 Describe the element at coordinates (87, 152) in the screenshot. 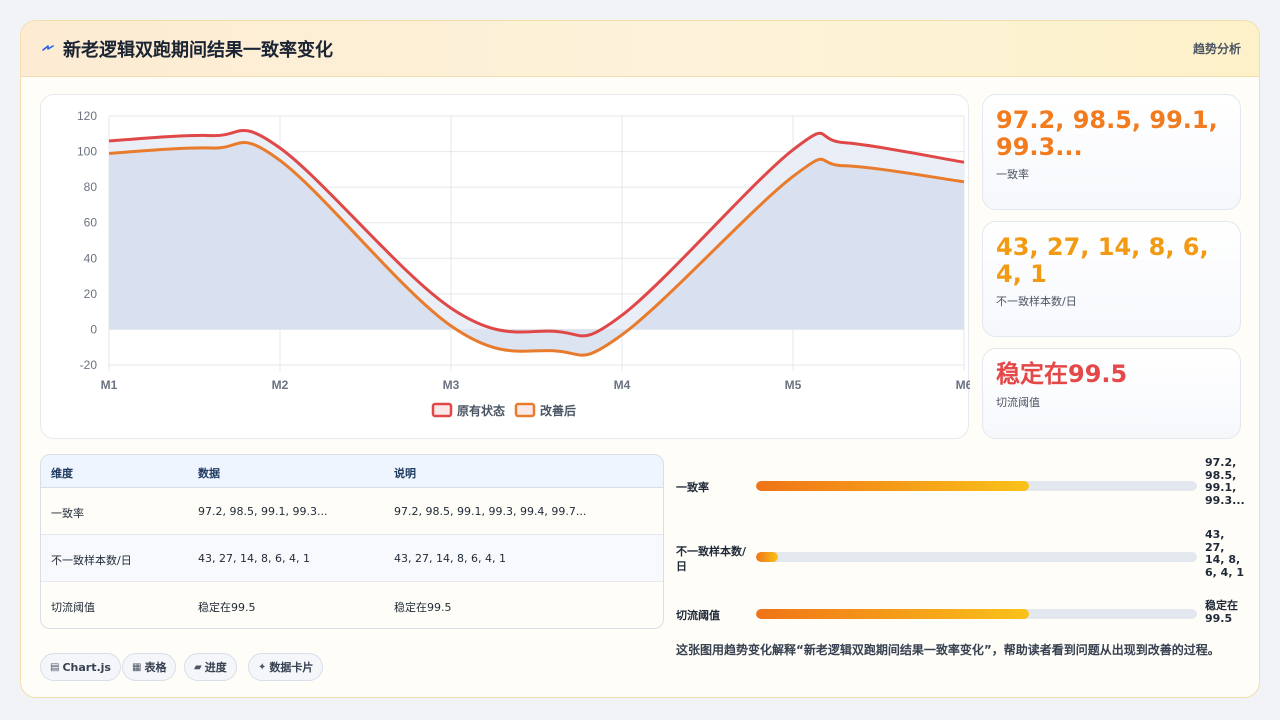

I see `y-tick-label: 100` at that location.